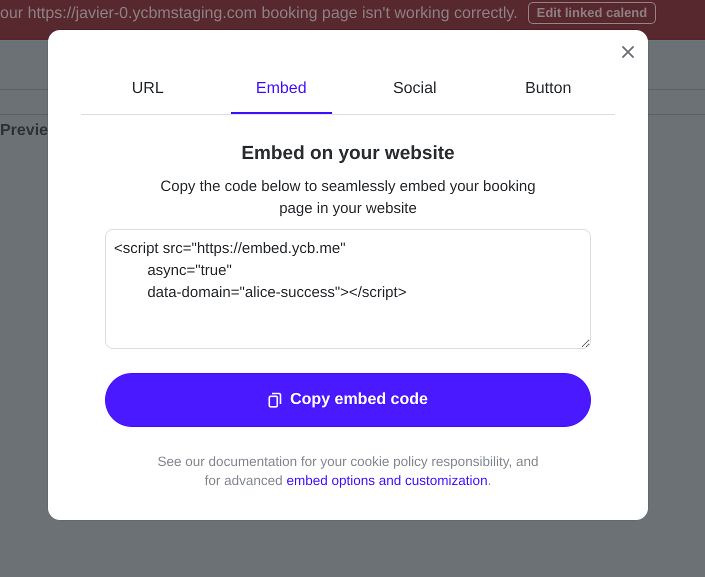 The width and height of the screenshot is (705, 577). What do you see at coordinates (259, 14) in the screenshot?
I see `banner-message: our https://javier-0.ycbmstaging.com booking page isn't working correctly.` at bounding box center [259, 14].